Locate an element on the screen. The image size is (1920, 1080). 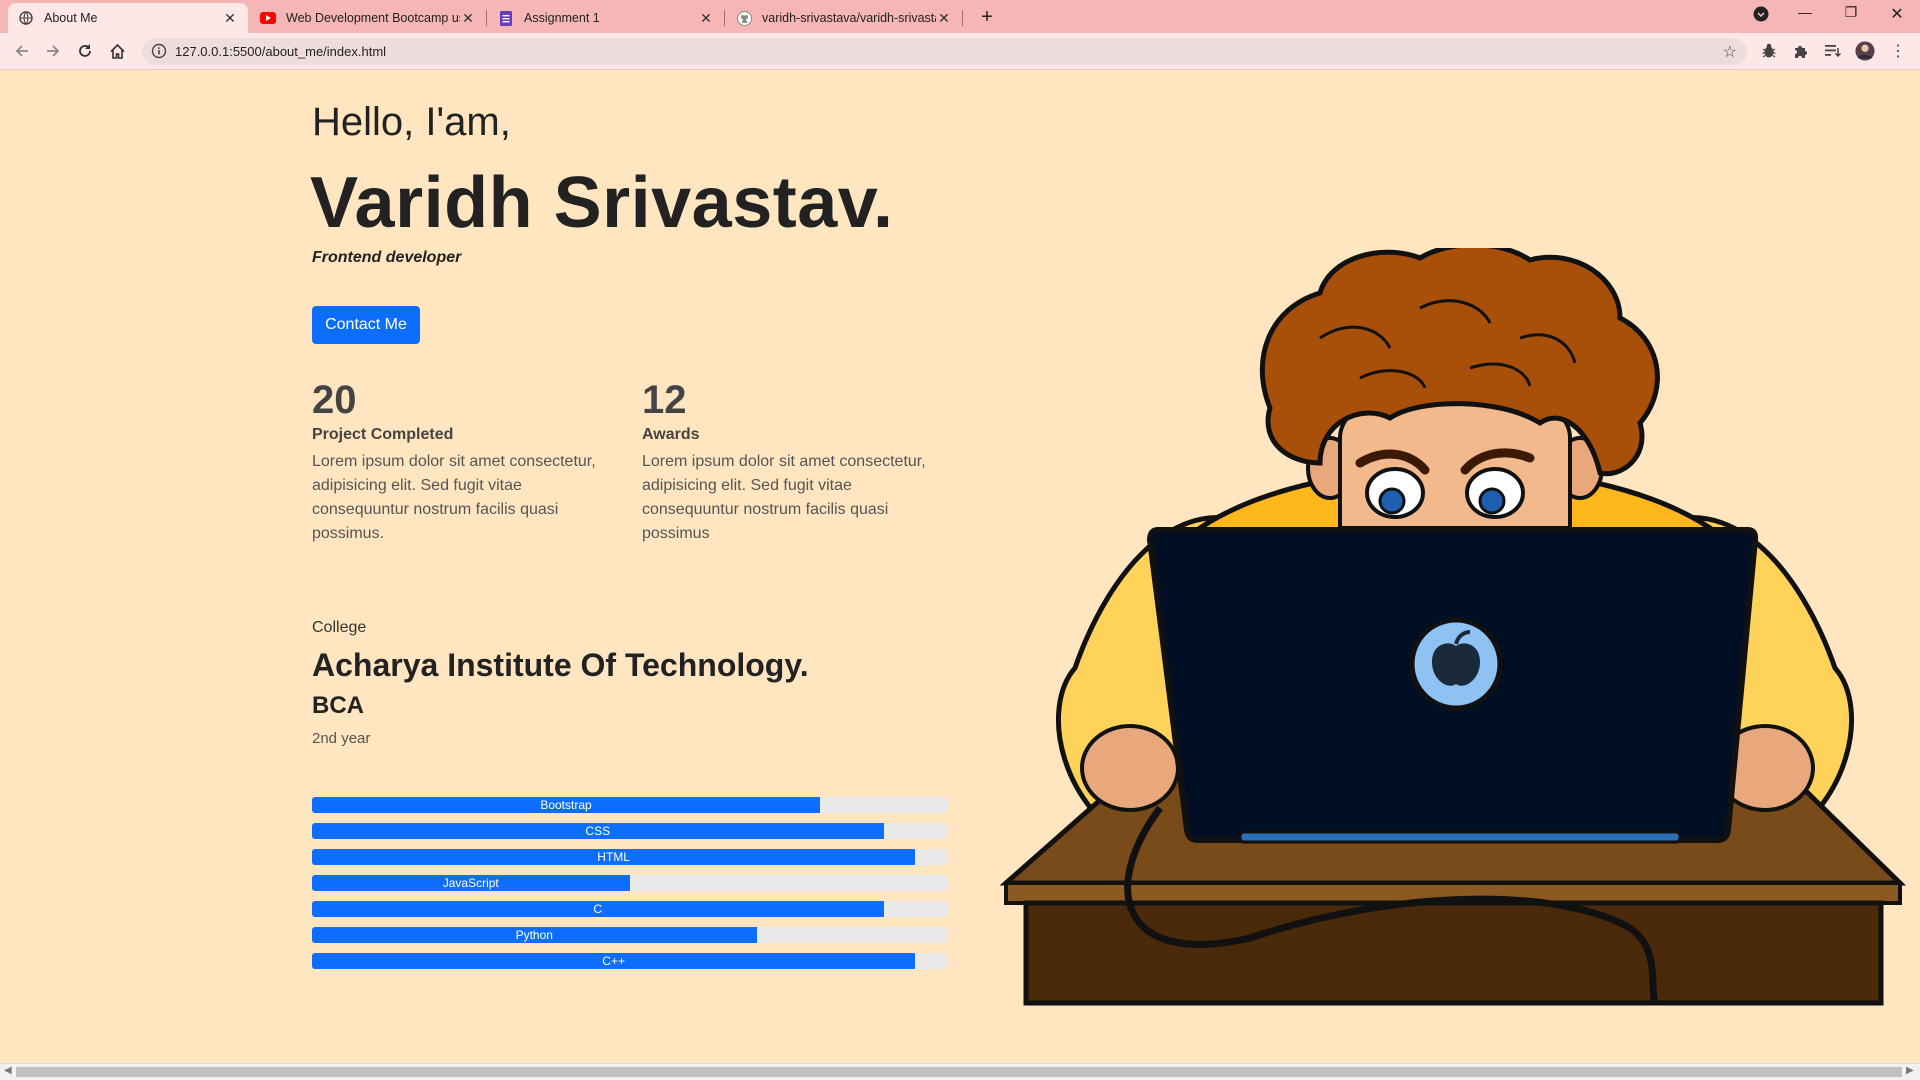
forward-icon is located at coordinates (53, 51).